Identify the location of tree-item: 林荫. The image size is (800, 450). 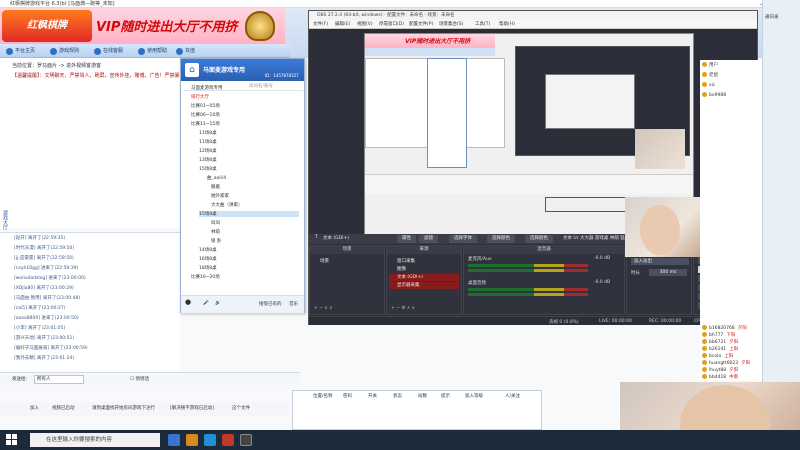
(215, 232).